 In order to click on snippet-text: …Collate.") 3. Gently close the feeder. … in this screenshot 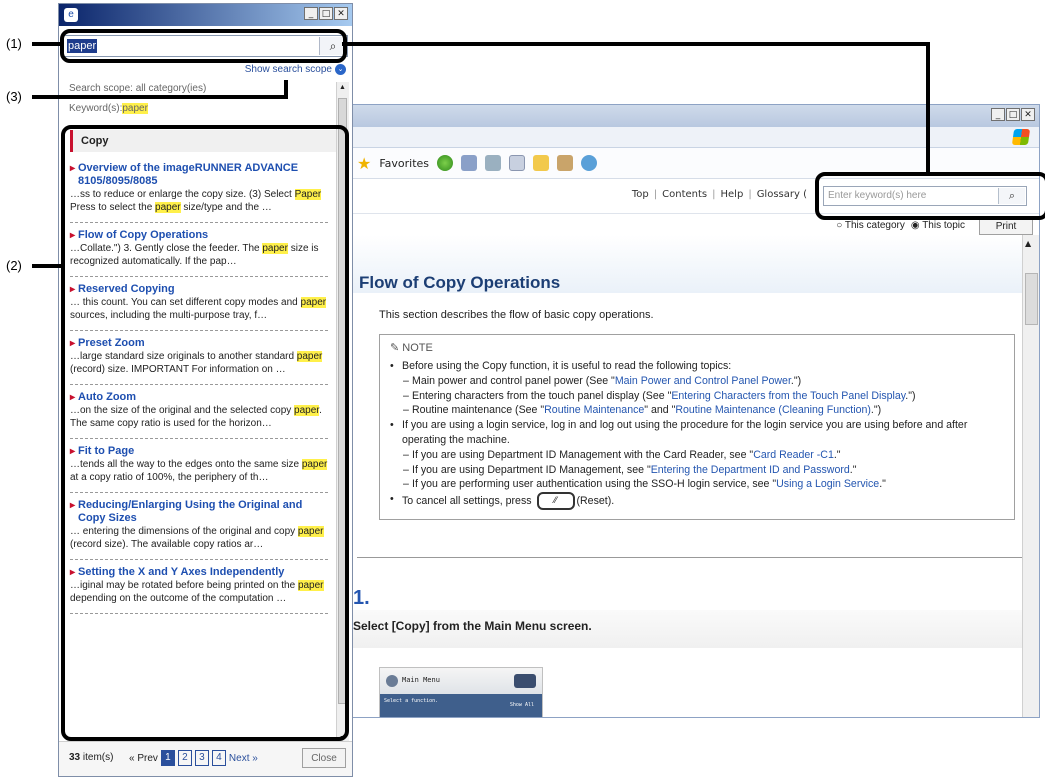, I will do `click(166, 248)`.